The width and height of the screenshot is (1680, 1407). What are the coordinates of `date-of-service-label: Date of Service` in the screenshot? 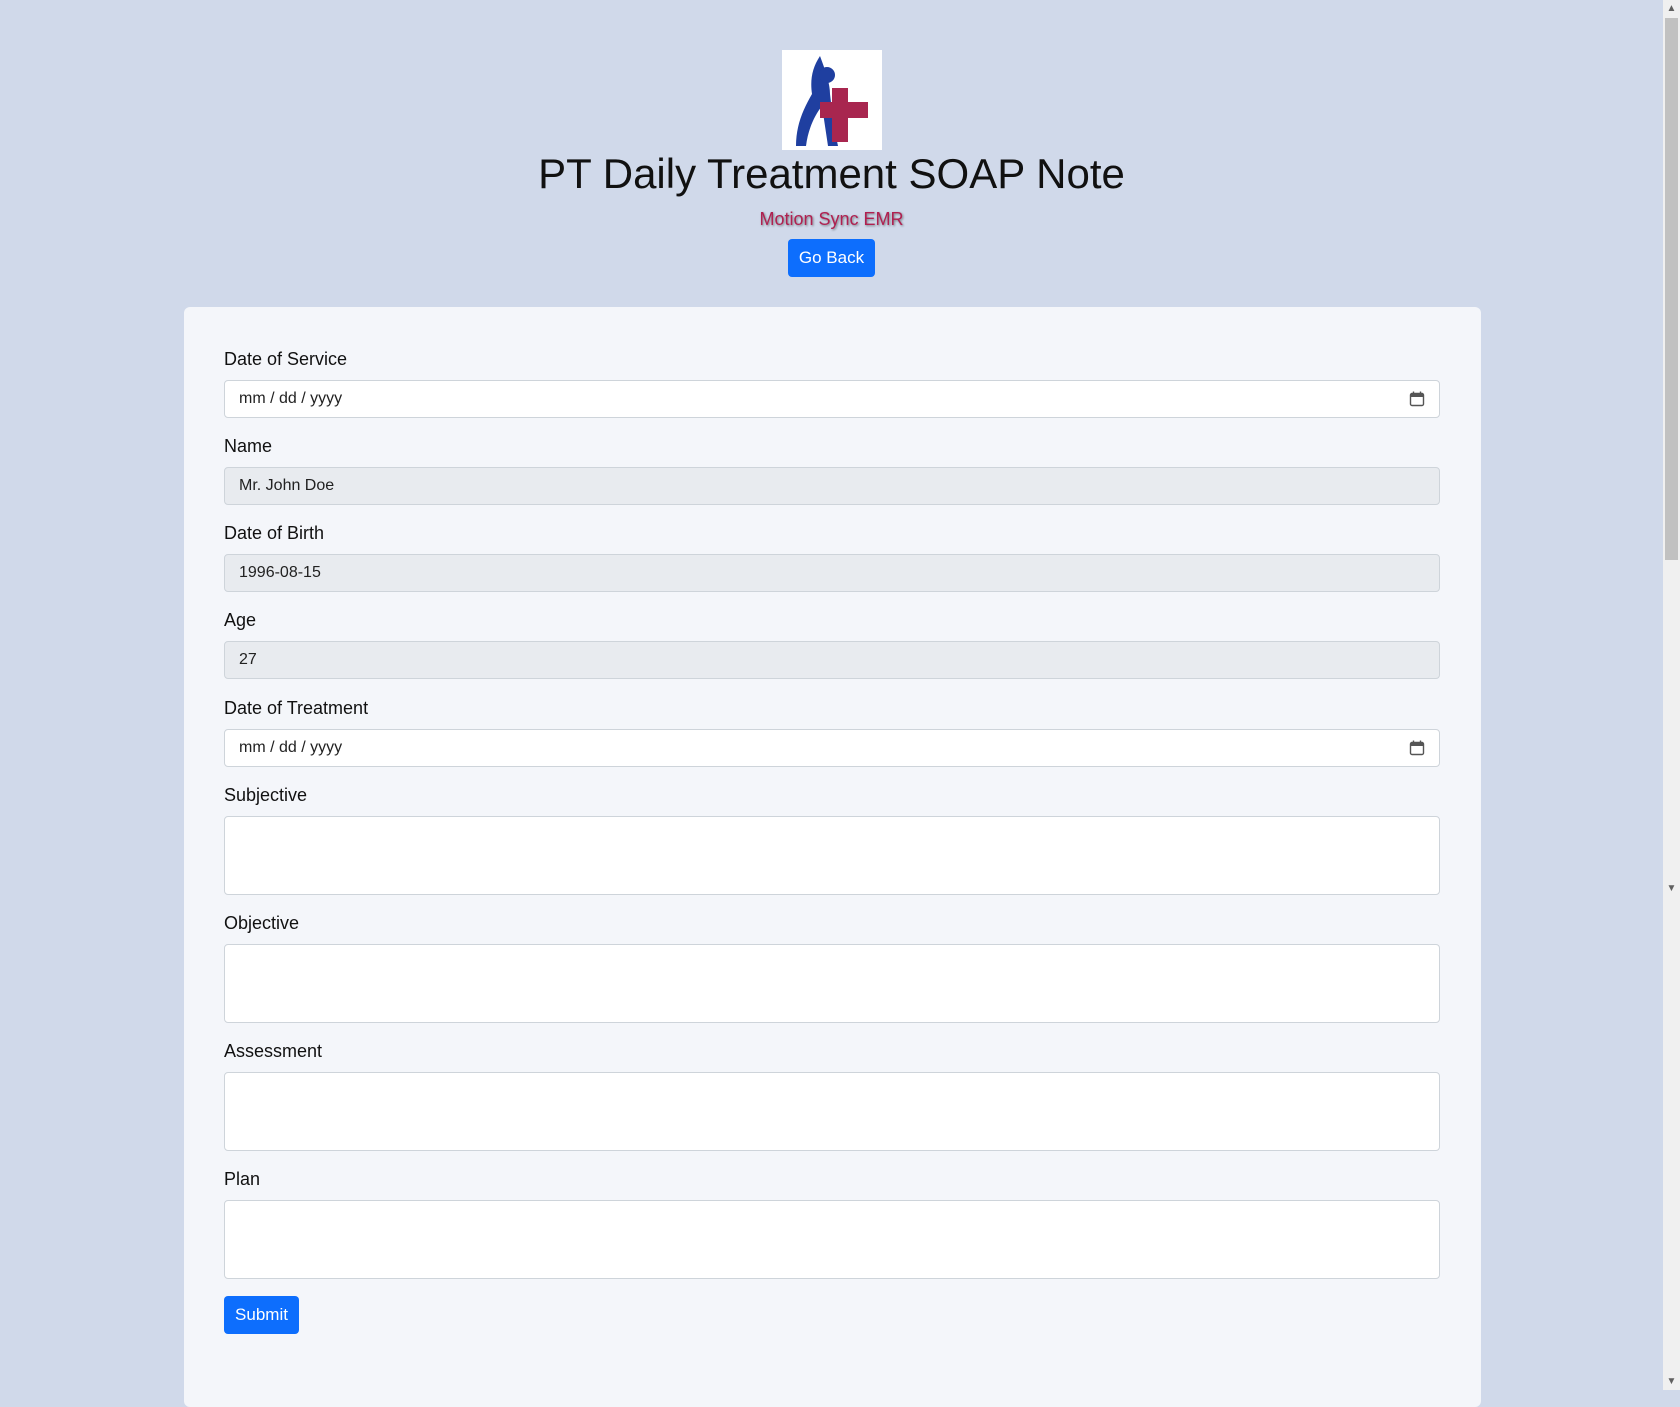 It's located at (286, 359).